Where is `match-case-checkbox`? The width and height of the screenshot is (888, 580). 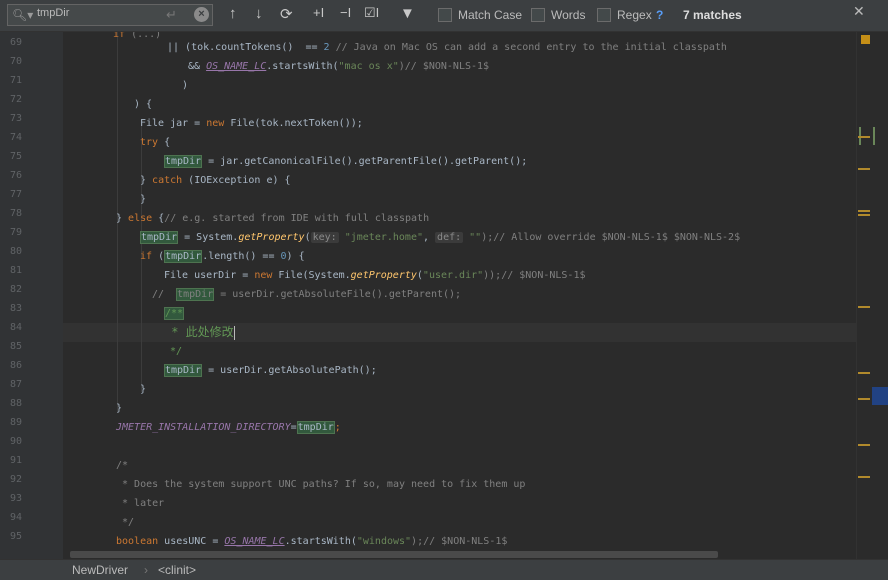
match-case-checkbox is located at coordinates (445, 15).